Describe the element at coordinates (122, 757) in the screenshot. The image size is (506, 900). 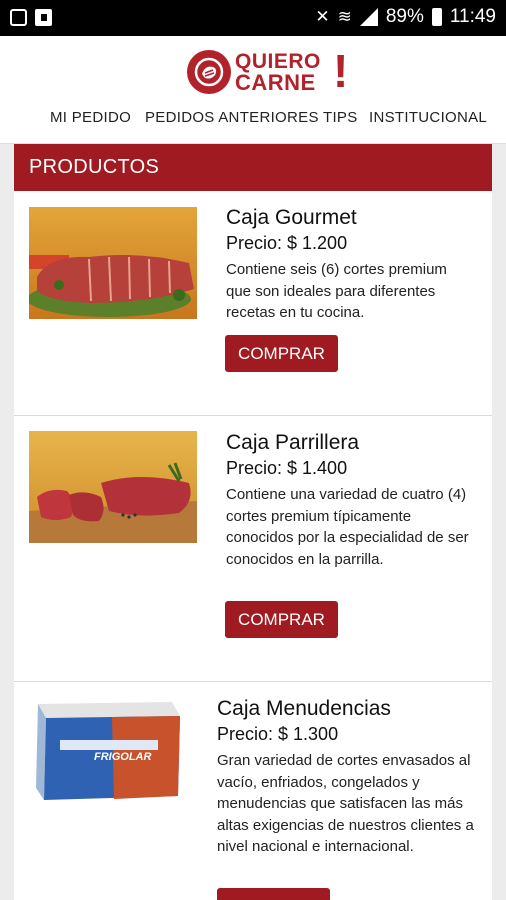
I see `svg-text: FRIGOLAR` at that location.